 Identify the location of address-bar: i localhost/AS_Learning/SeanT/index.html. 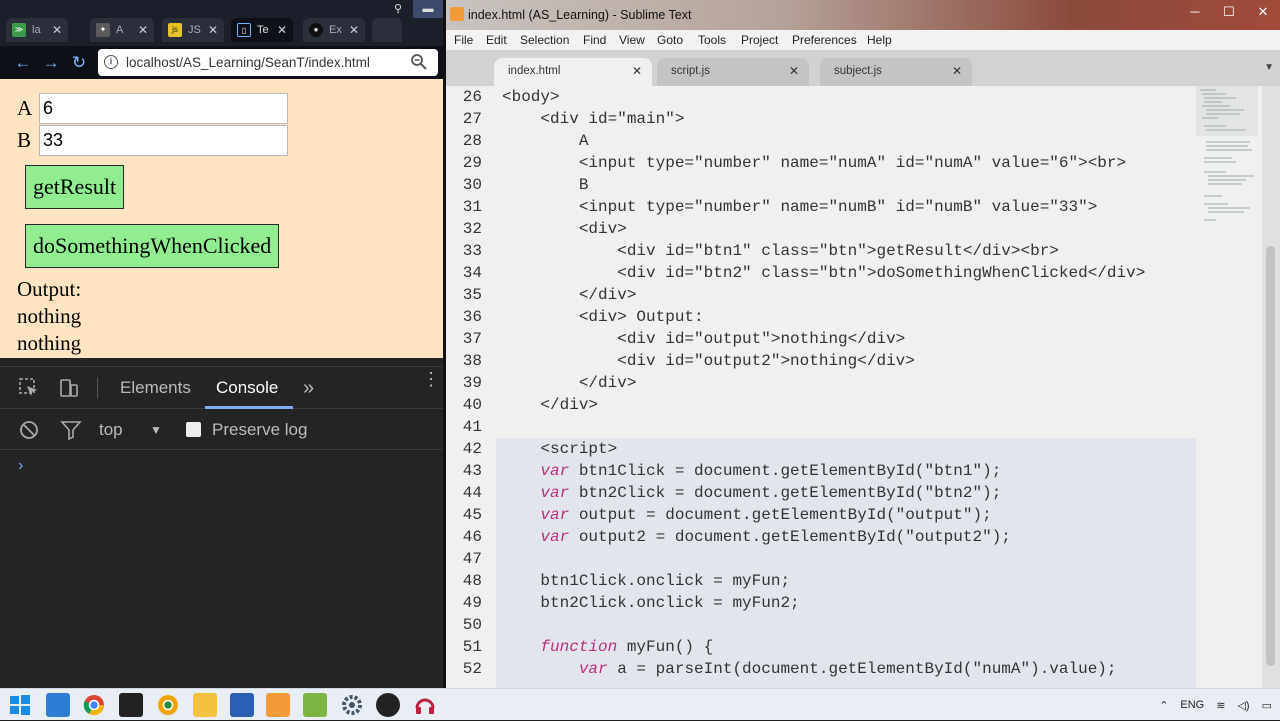
(268, 62).